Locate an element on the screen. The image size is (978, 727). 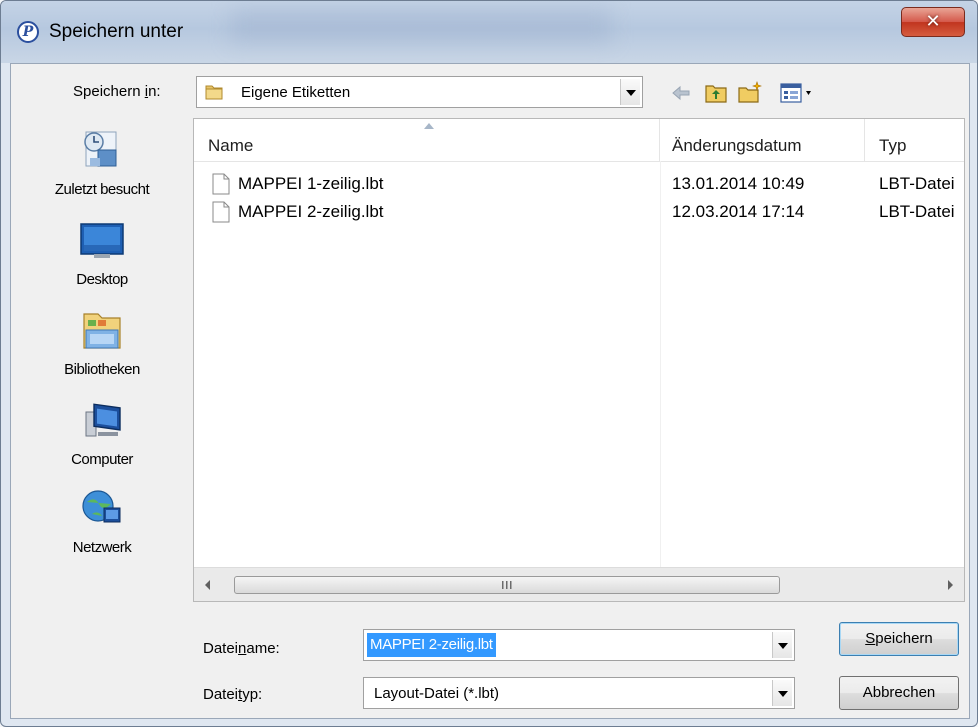
place-desktop: Desktop is located at coordinates (102, 252).